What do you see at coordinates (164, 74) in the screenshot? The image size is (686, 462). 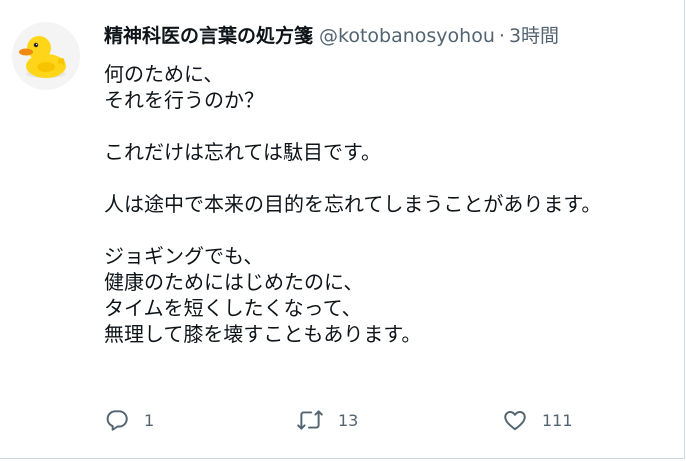 I see `tweet-line: 何のために、` at bounding box center [164, 74].